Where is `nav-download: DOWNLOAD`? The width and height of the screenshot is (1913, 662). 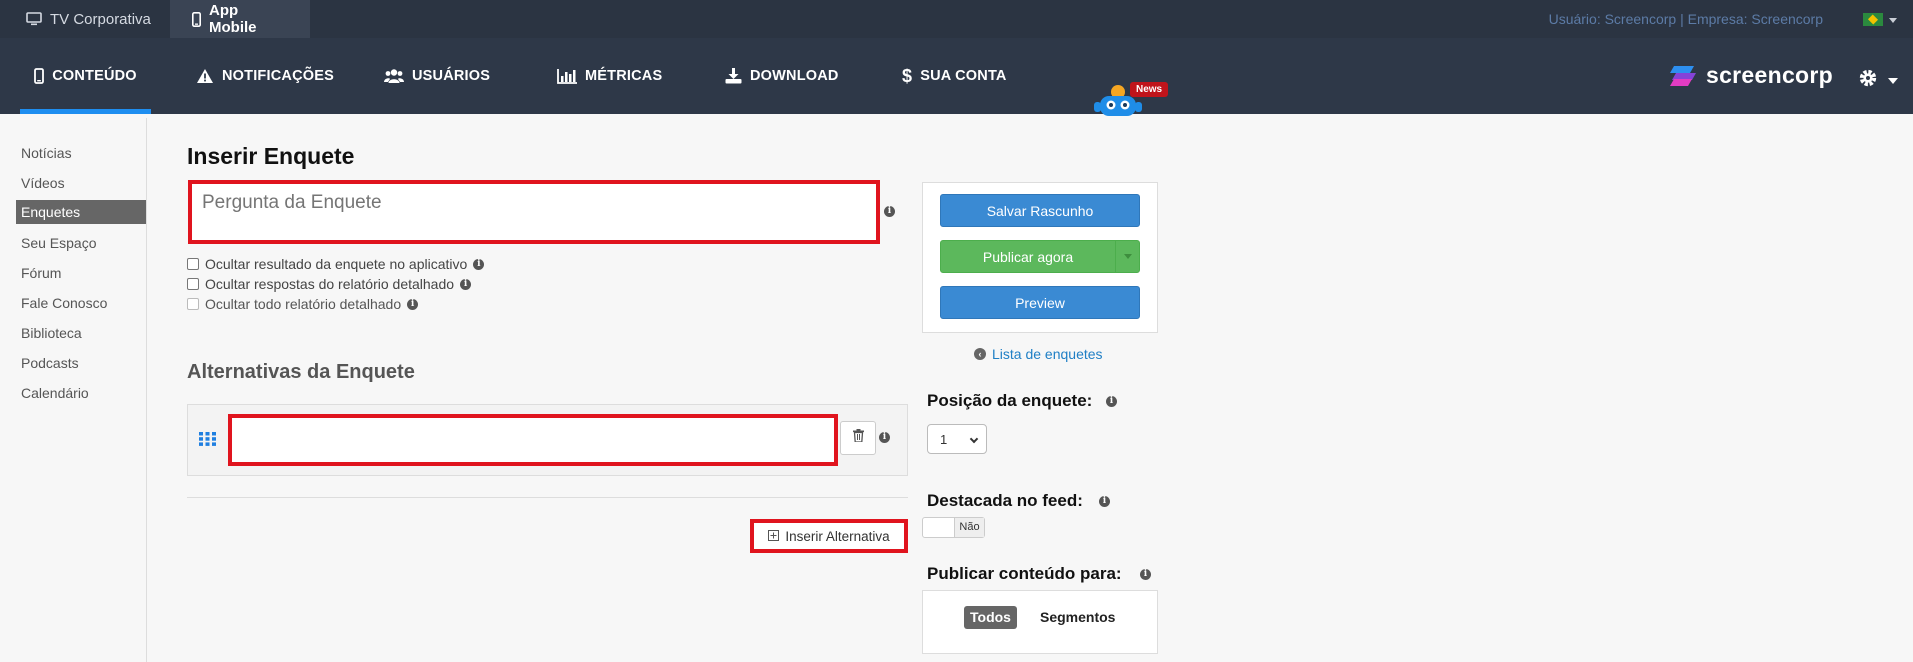 nav-download: DOWNLOAD is located at coordinates (782, 76).